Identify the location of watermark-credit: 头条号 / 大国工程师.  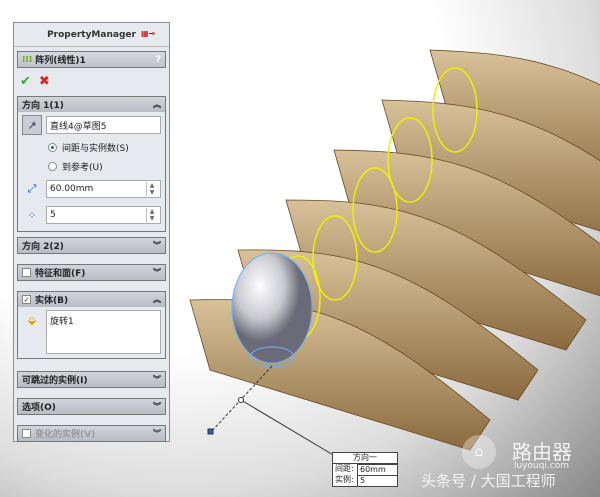
(488, 481).